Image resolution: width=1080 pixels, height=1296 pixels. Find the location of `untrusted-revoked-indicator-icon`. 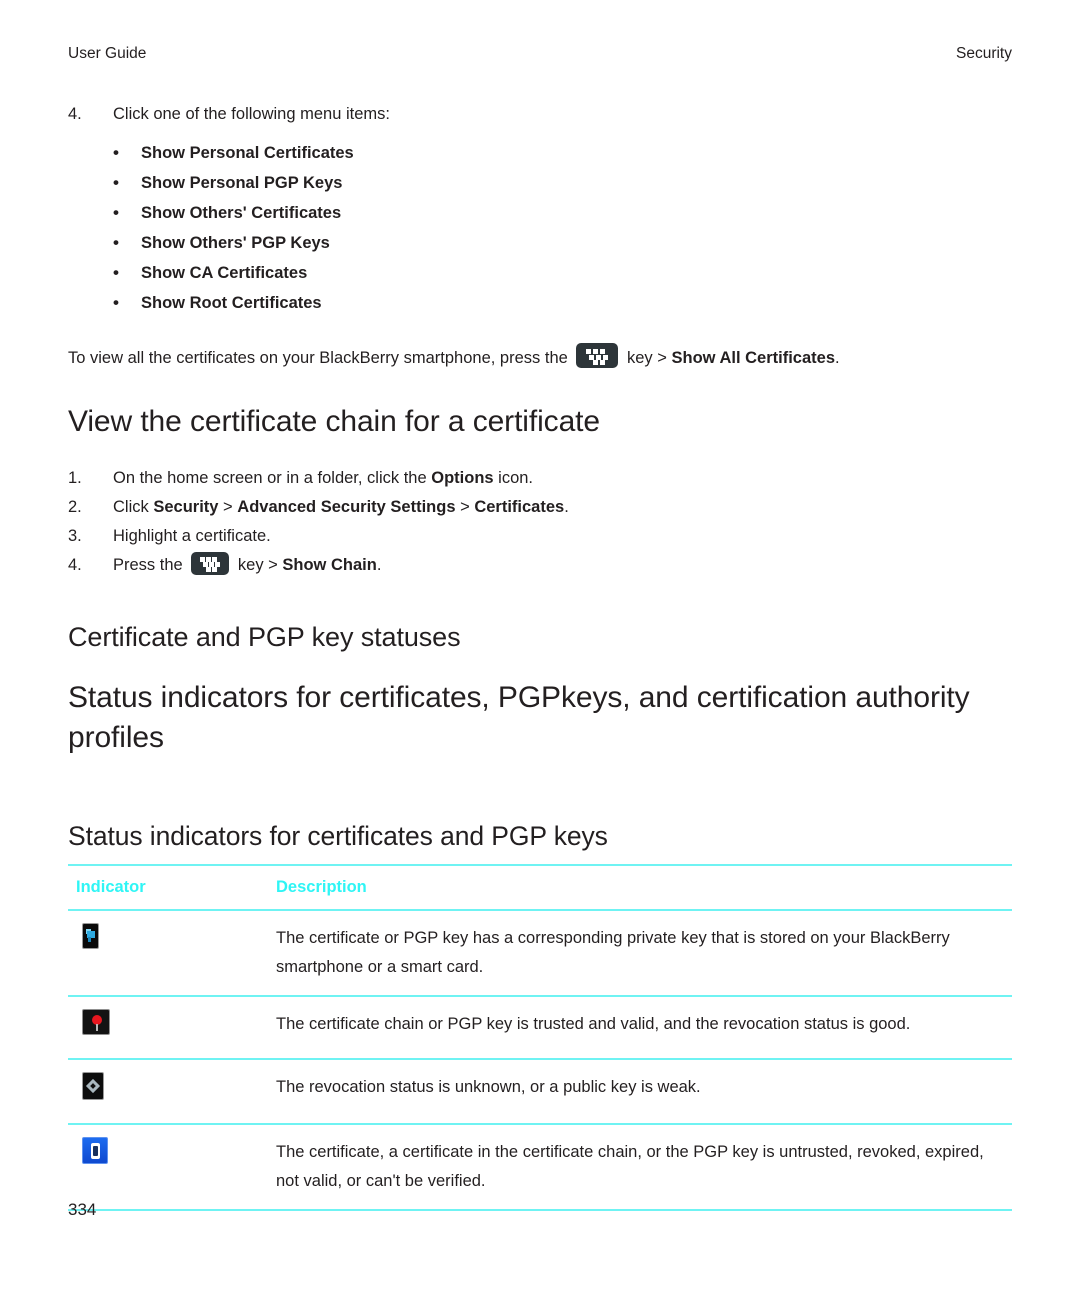

untrusted-revoked-indicator-icon is located at coordinates (95, 1150).